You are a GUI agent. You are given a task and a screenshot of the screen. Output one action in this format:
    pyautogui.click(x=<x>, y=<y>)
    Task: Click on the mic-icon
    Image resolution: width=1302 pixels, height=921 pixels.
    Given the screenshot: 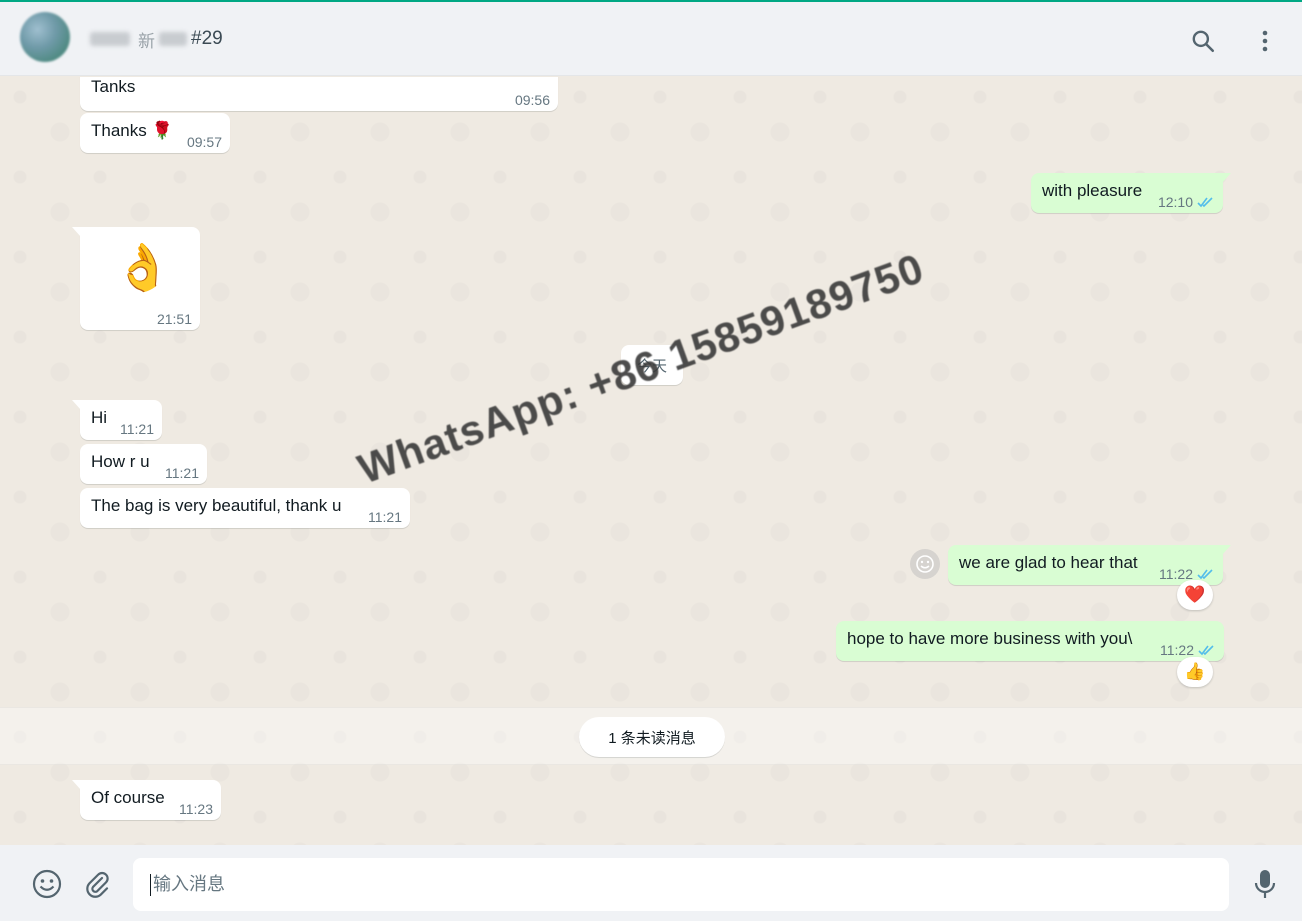 What is the action you would take?
    pyautogui.click(x=1265, y=884)
    